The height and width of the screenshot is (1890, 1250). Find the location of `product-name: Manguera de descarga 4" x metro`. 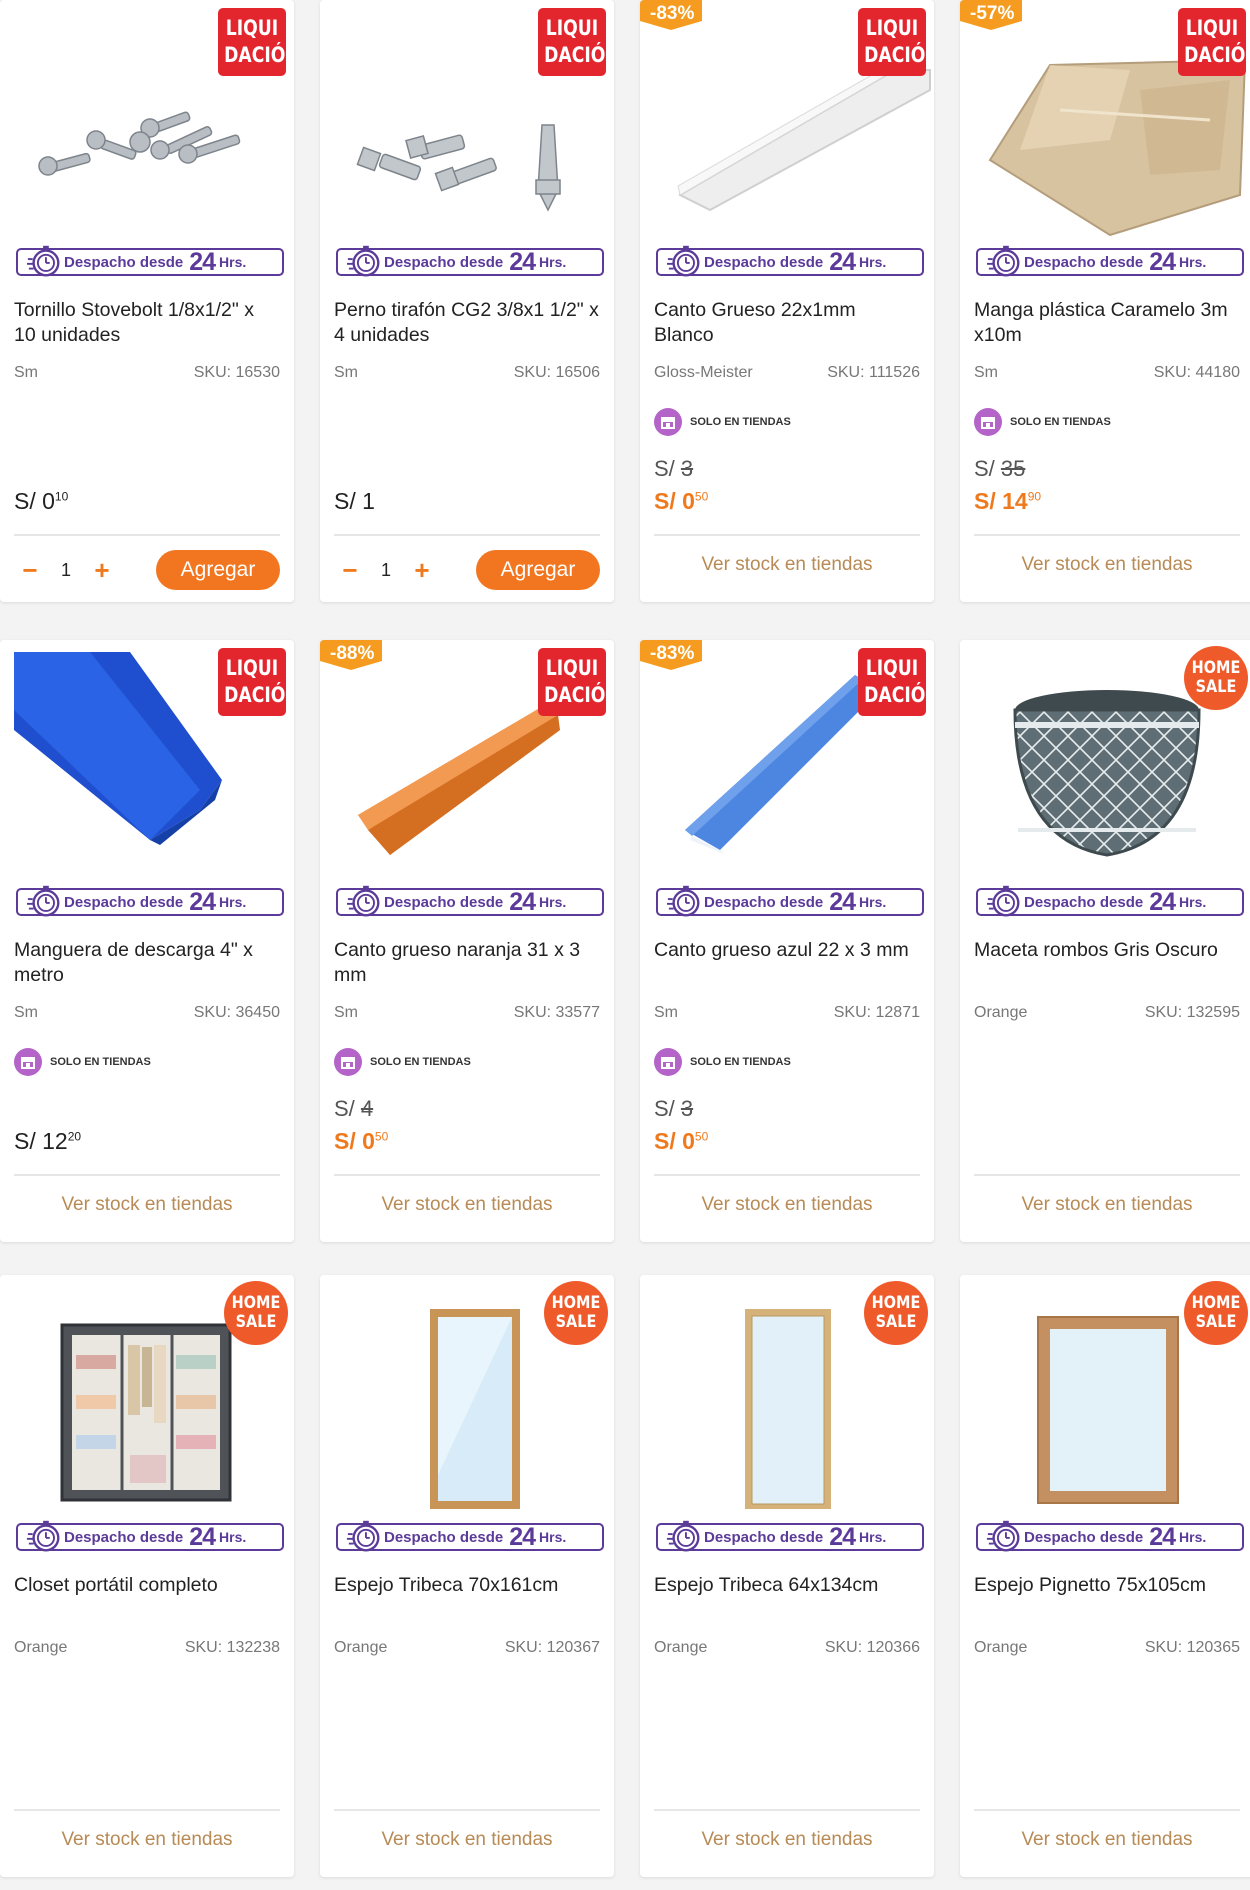

product-name: Manguera de descarga 4" x metro is located at coordinates (147, 963).